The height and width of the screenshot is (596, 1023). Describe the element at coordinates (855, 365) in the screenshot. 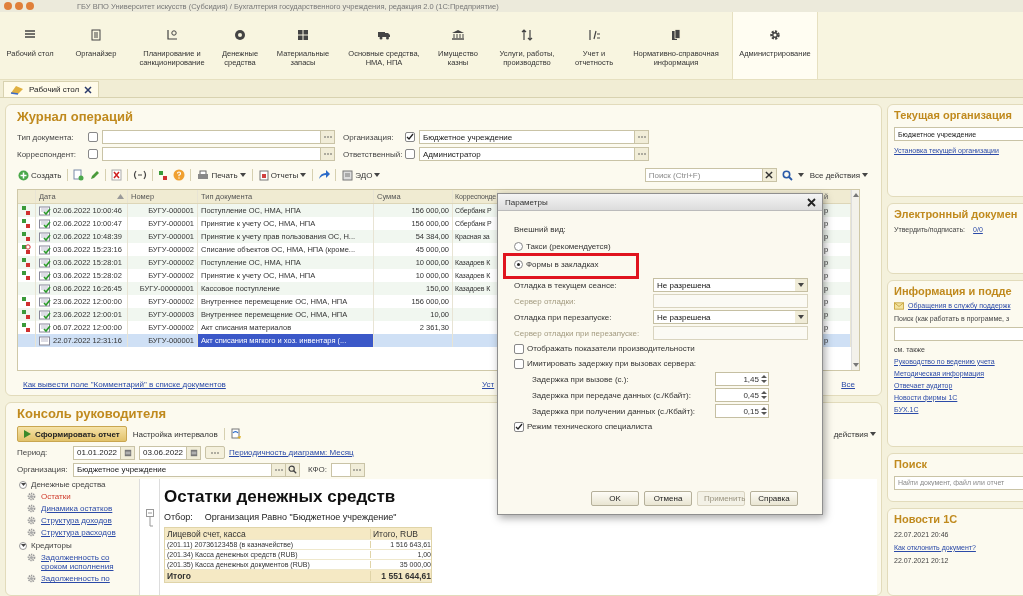

I see `scroll-down-icon` at that location.